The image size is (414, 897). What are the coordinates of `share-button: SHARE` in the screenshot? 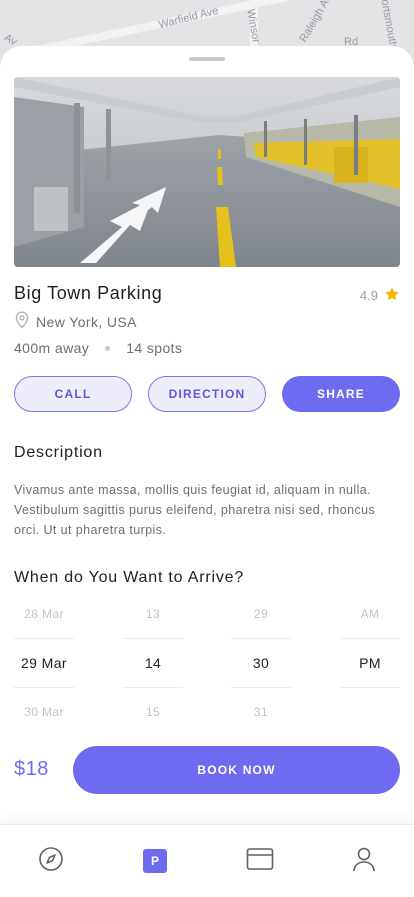 It's located at (341, 394).